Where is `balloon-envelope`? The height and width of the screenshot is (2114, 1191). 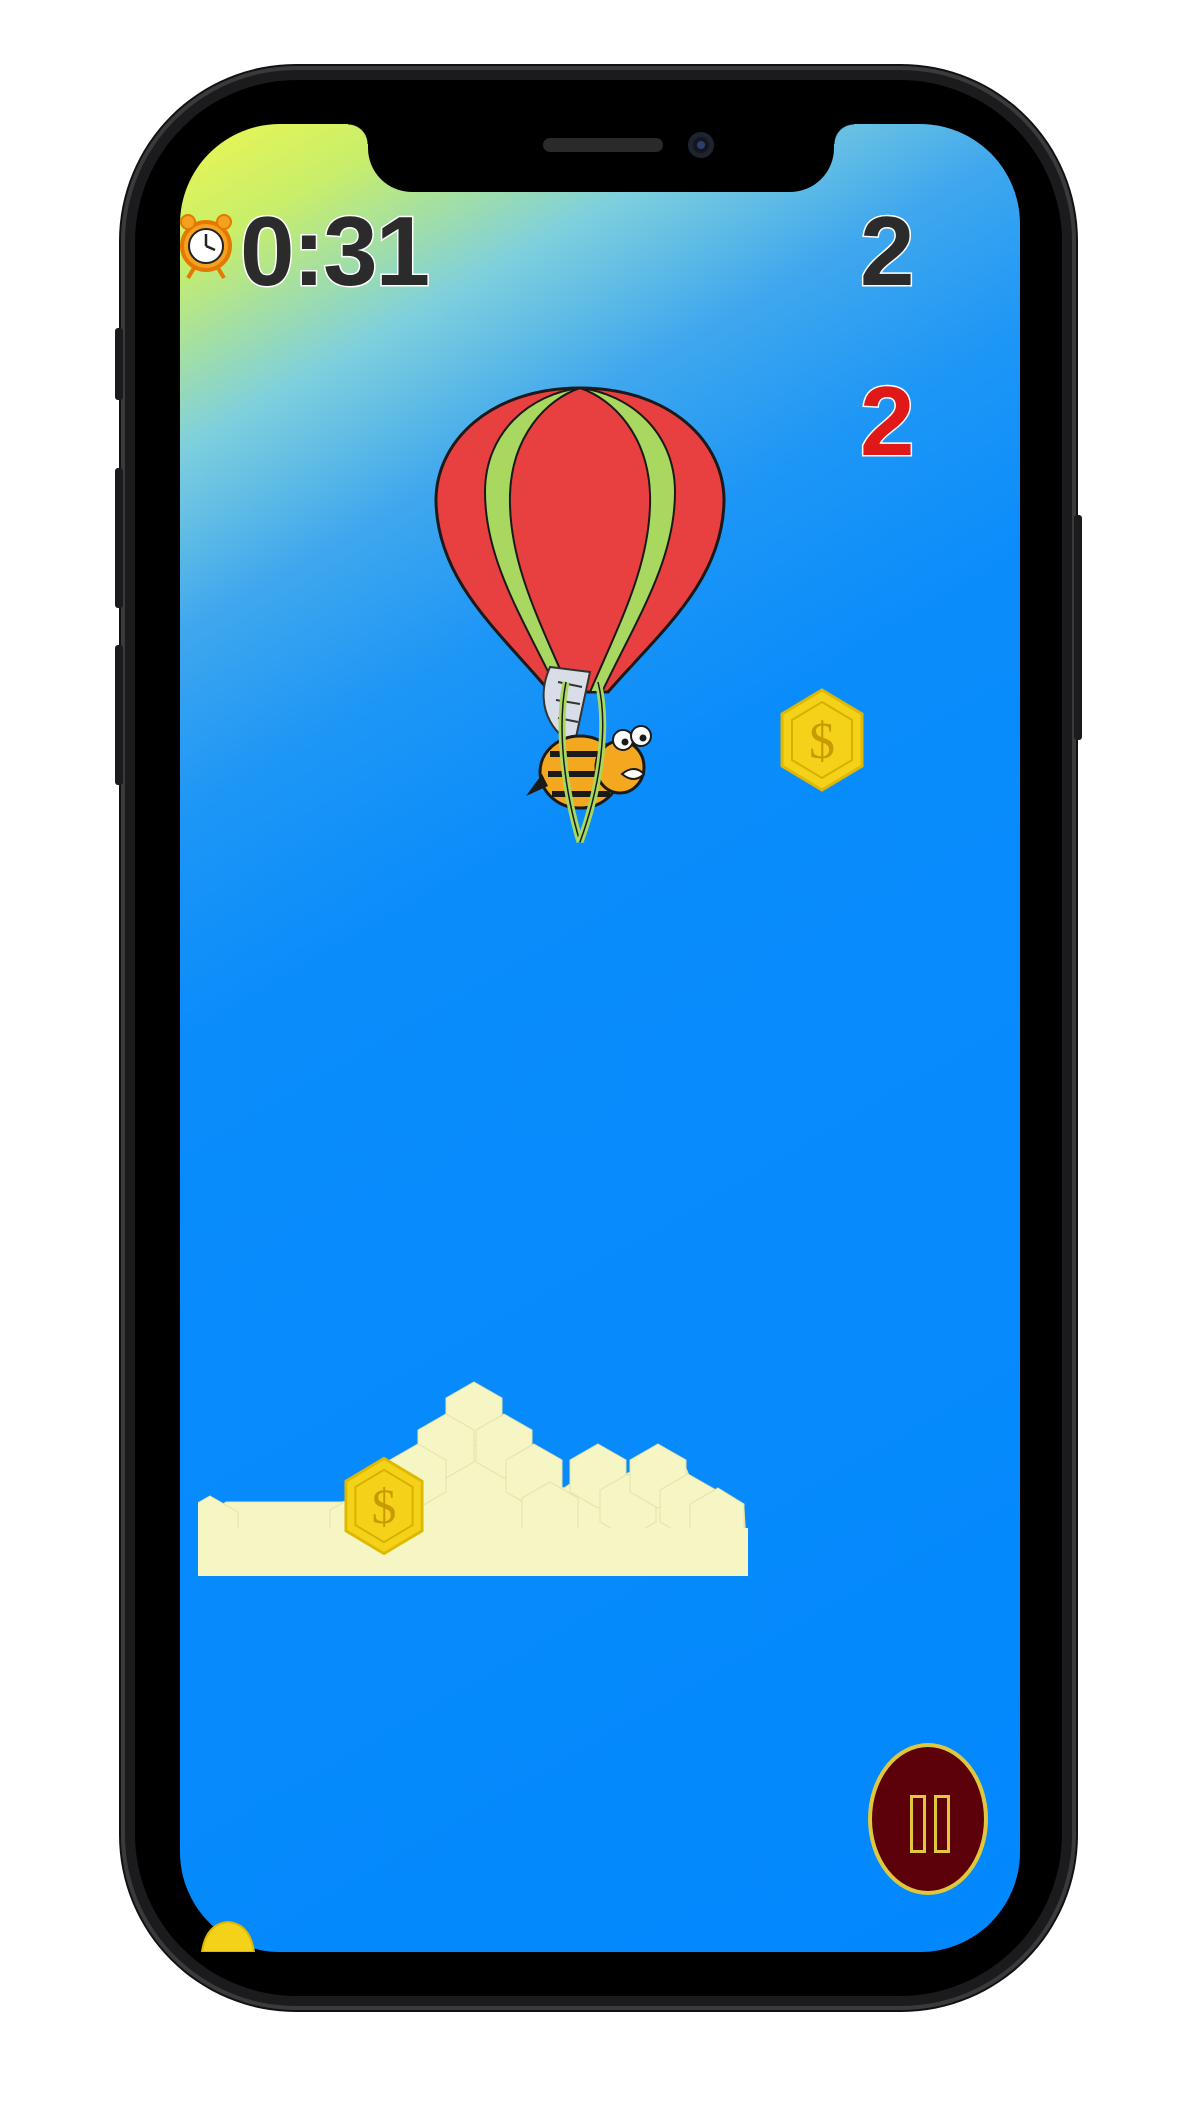
balloon-envelope is located at coordinates (580, 540).